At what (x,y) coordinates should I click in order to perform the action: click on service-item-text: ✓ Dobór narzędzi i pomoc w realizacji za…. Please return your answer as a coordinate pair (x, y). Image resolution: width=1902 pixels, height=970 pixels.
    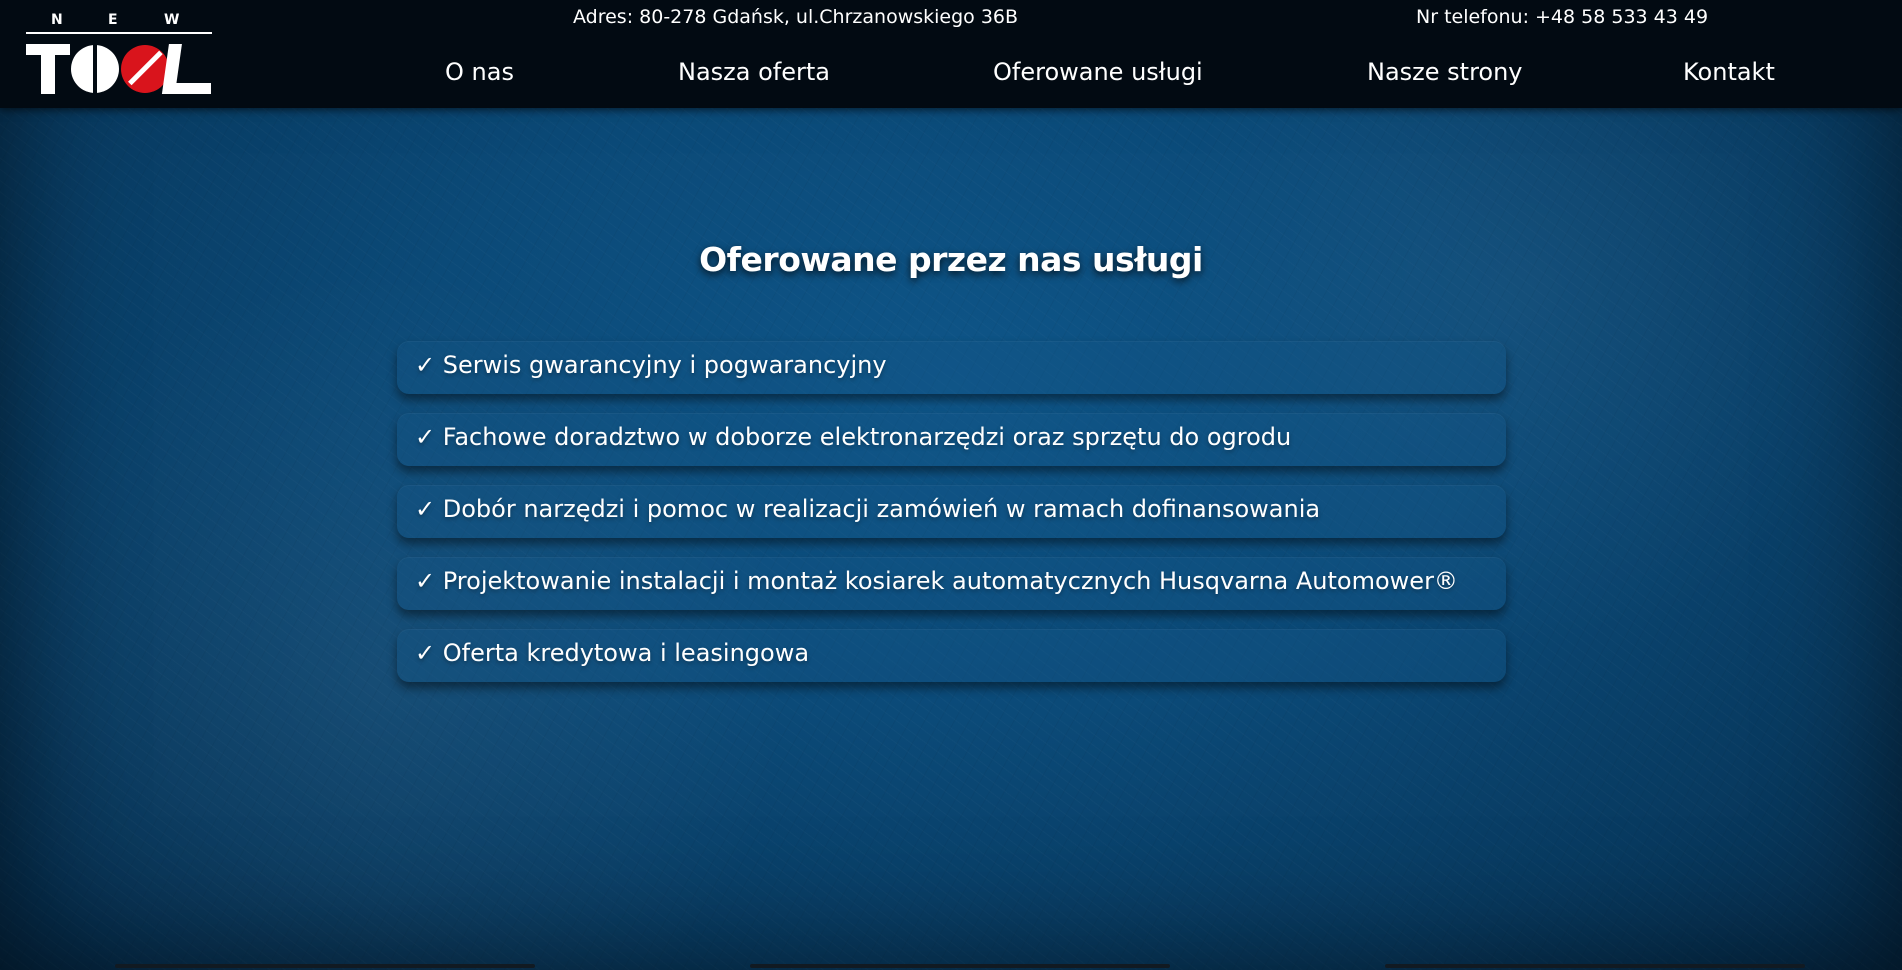
    Looking at the image, I should click on (868, 509).